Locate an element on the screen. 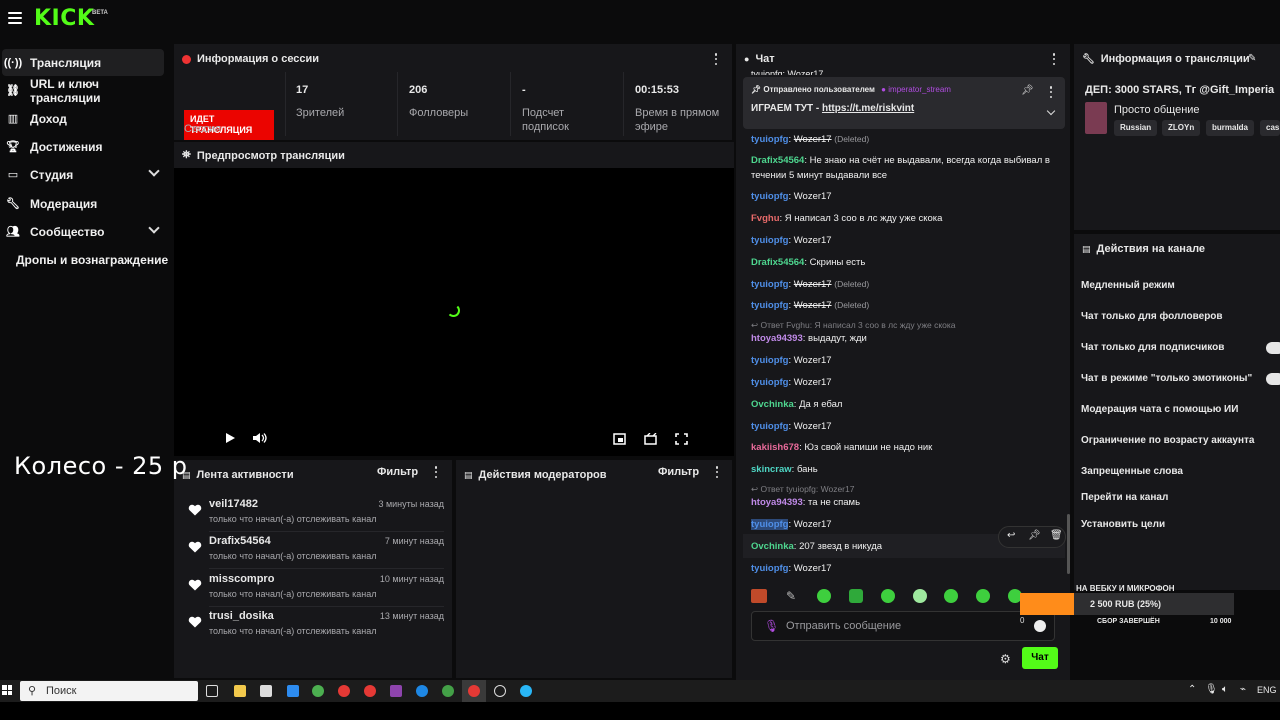  follower-name: trusi_dosika is located at coordinates (241, 616).